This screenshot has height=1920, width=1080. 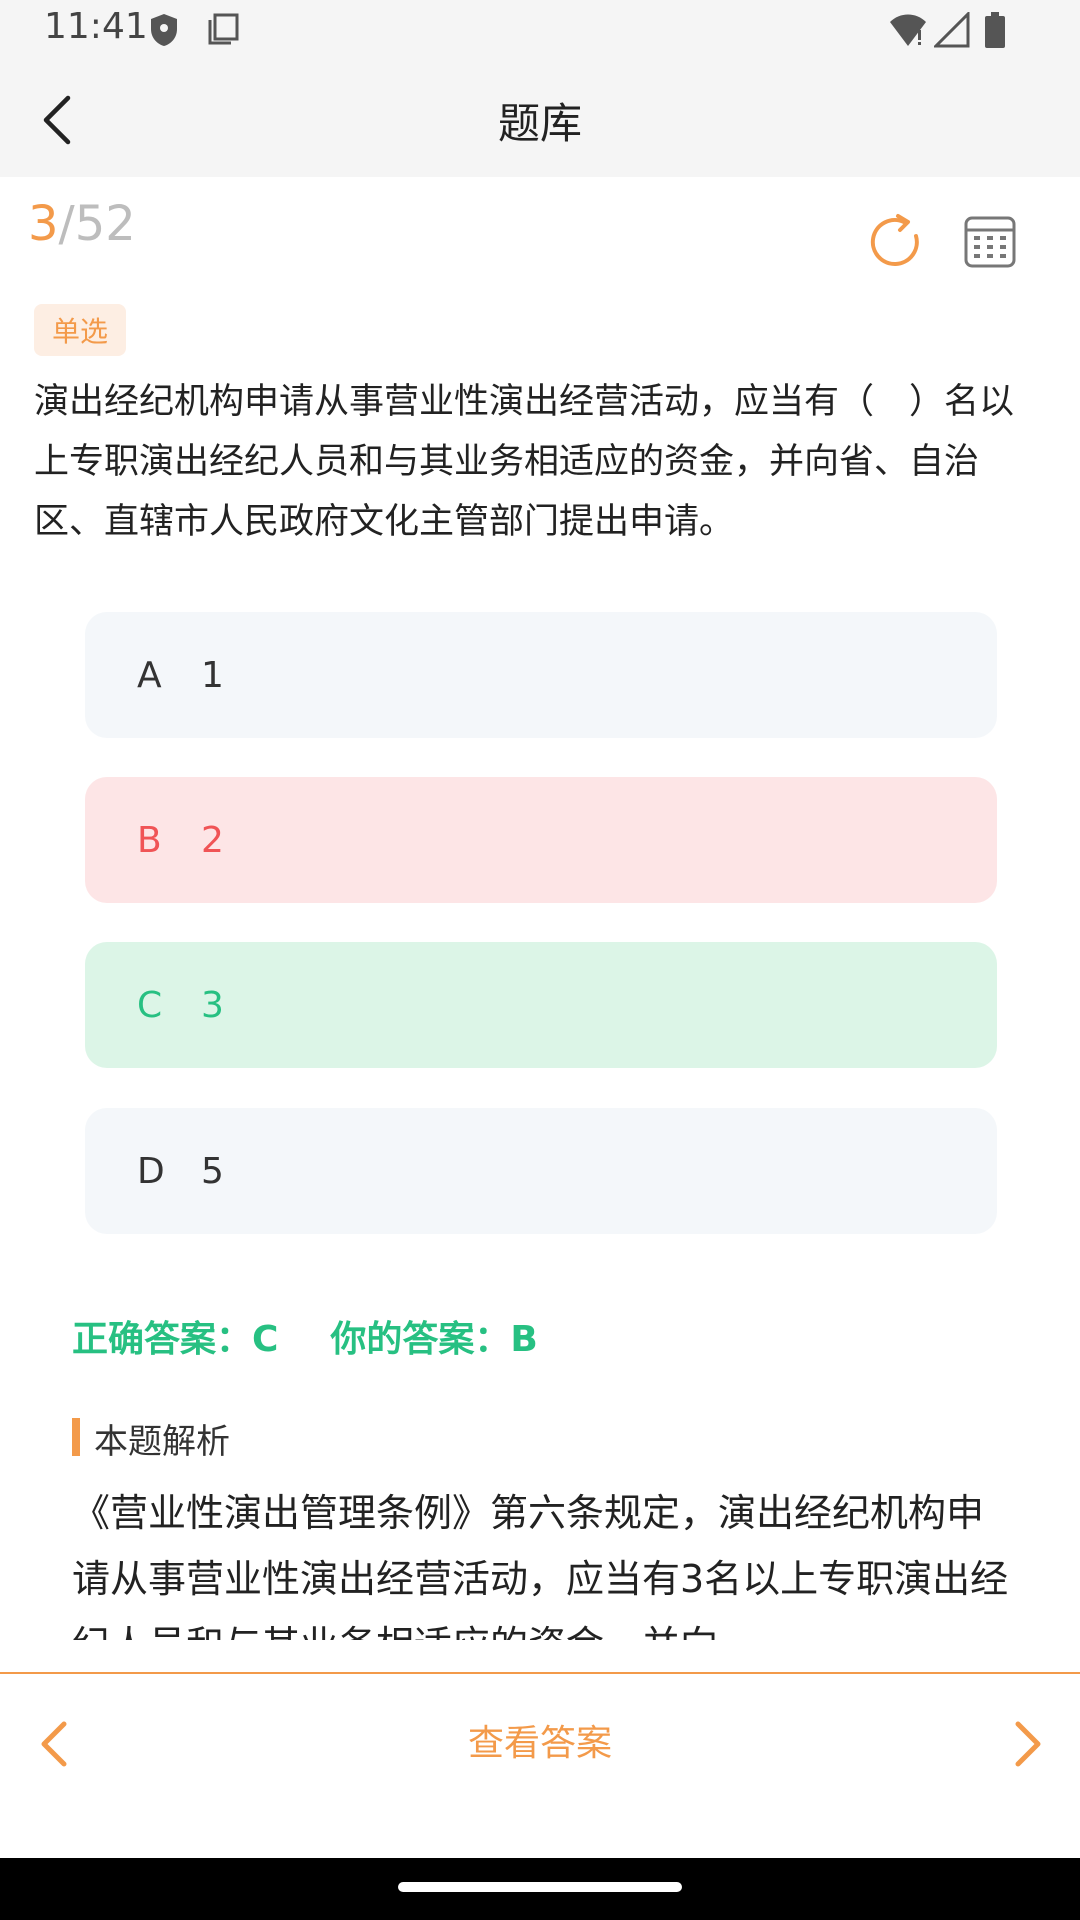 I want to click on page-title: 题库, so click(x=539, y=123).